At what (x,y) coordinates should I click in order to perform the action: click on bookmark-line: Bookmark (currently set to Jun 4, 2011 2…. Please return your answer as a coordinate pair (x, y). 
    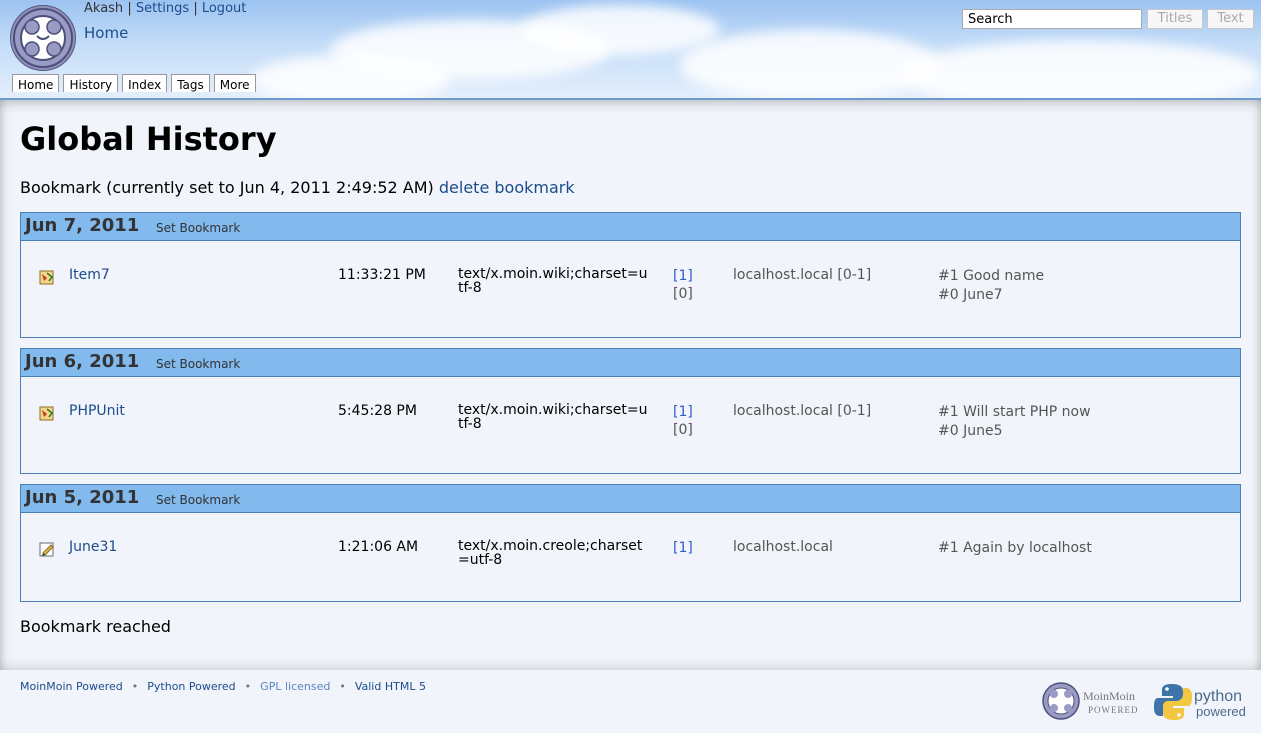
    Looking at the image, I should click on (297, 187).